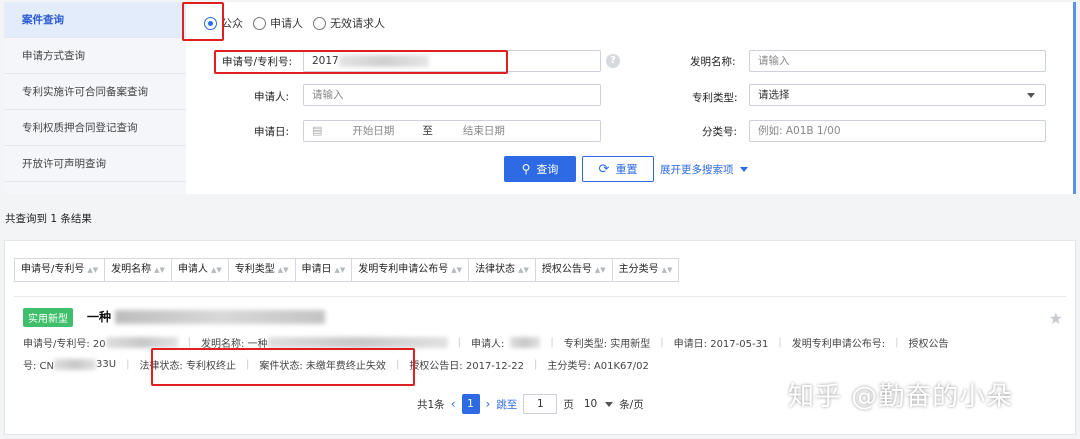  I want to click on sort-main-class: 主分类号 ▲▼, so click(645, 270).